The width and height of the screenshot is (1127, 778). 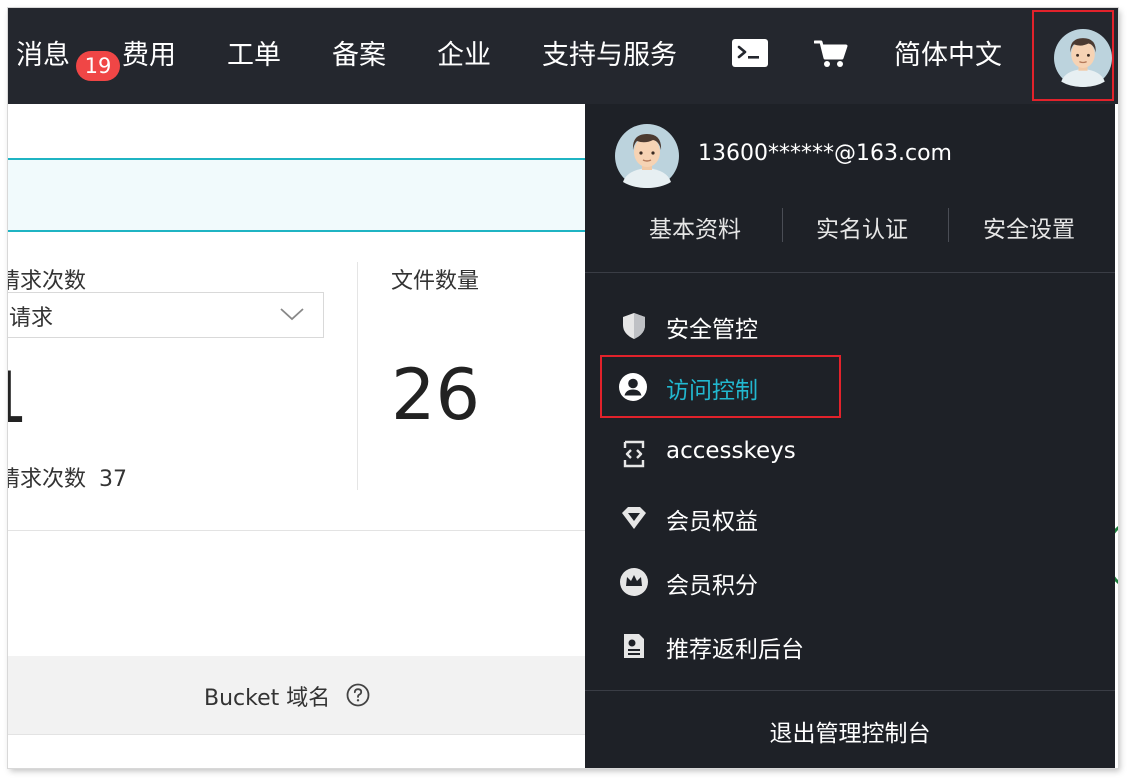 What do you see at coordinates (634, 518) in the screenshot?
I see `diamond-icon` at bounding box center [634, 518].